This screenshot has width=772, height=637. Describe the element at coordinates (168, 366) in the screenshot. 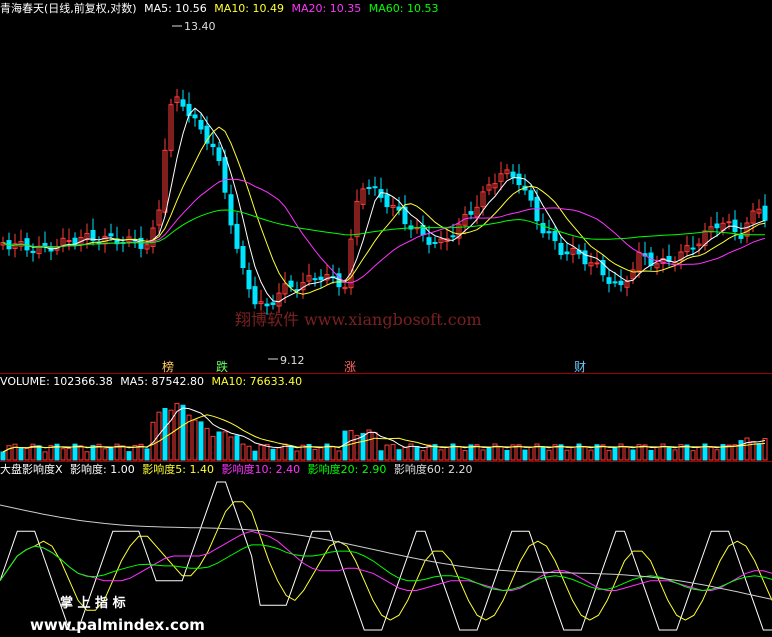

I see `event-label-bang: 榜` at that location.